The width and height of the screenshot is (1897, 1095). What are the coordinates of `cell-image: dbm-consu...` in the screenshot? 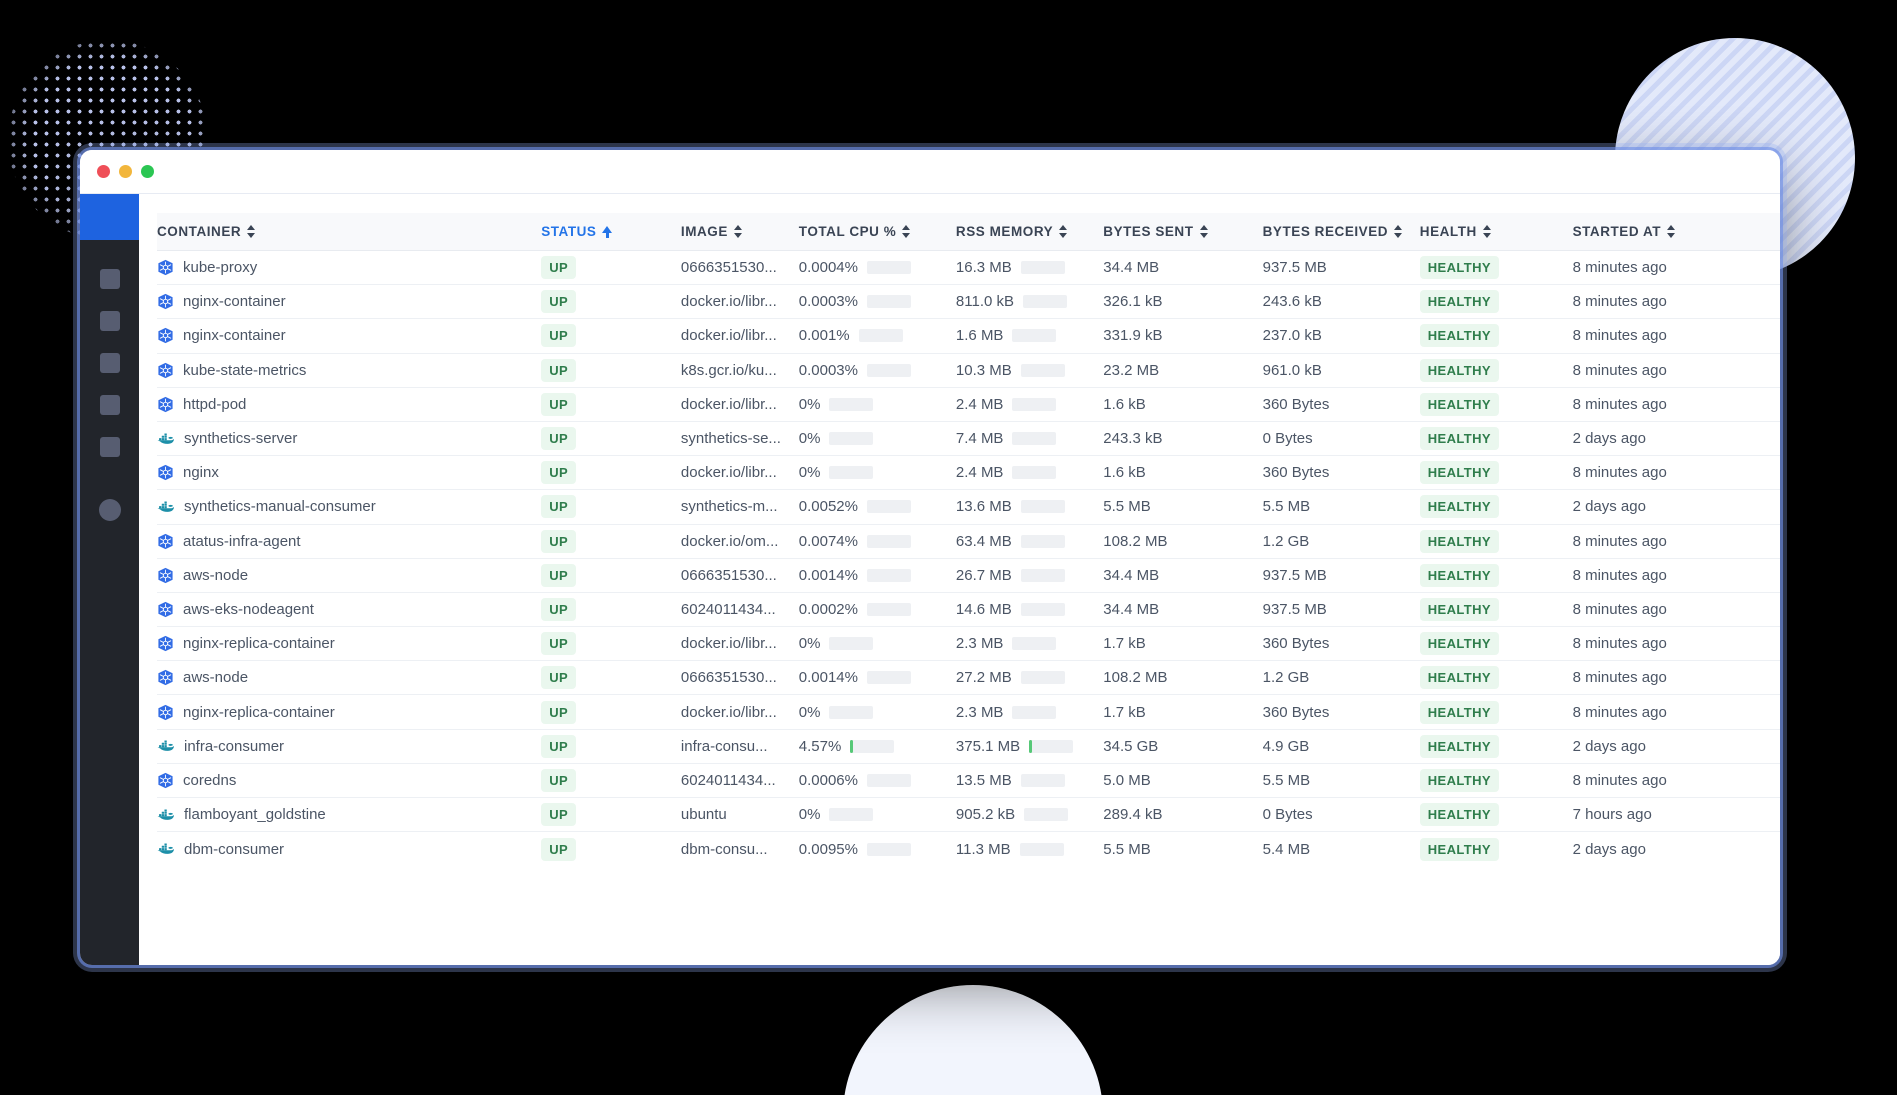 It's located at (724, 849).